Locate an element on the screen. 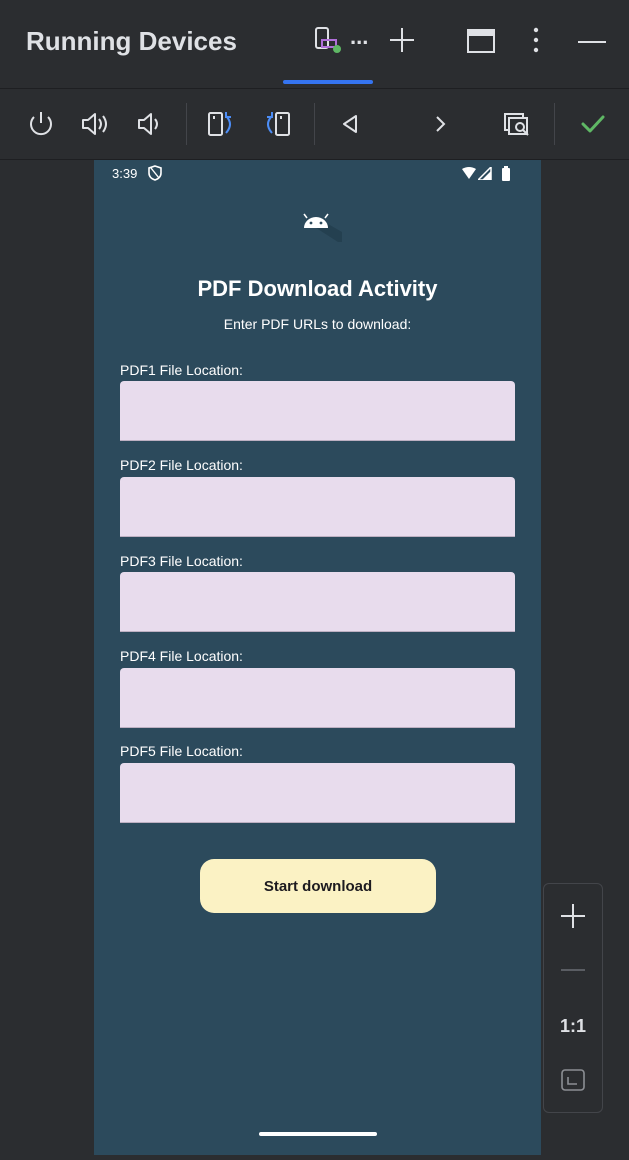 The image size is (629, 1160). rotate-left-icon is located at coordinates (277, 124).